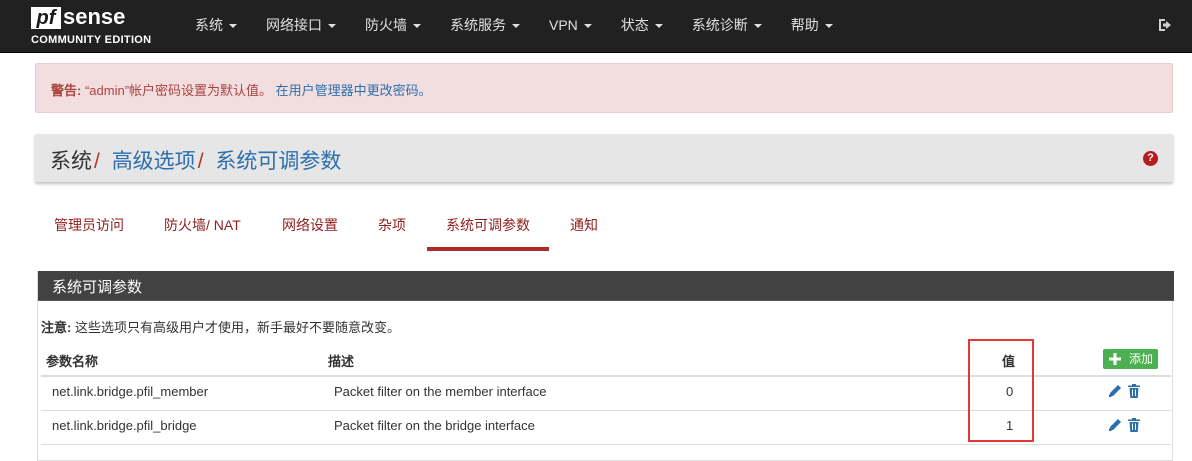 The width and height of the screenshot is (1192, 461). I want to click on nav-item-help: 帮助, so click(811, 26).